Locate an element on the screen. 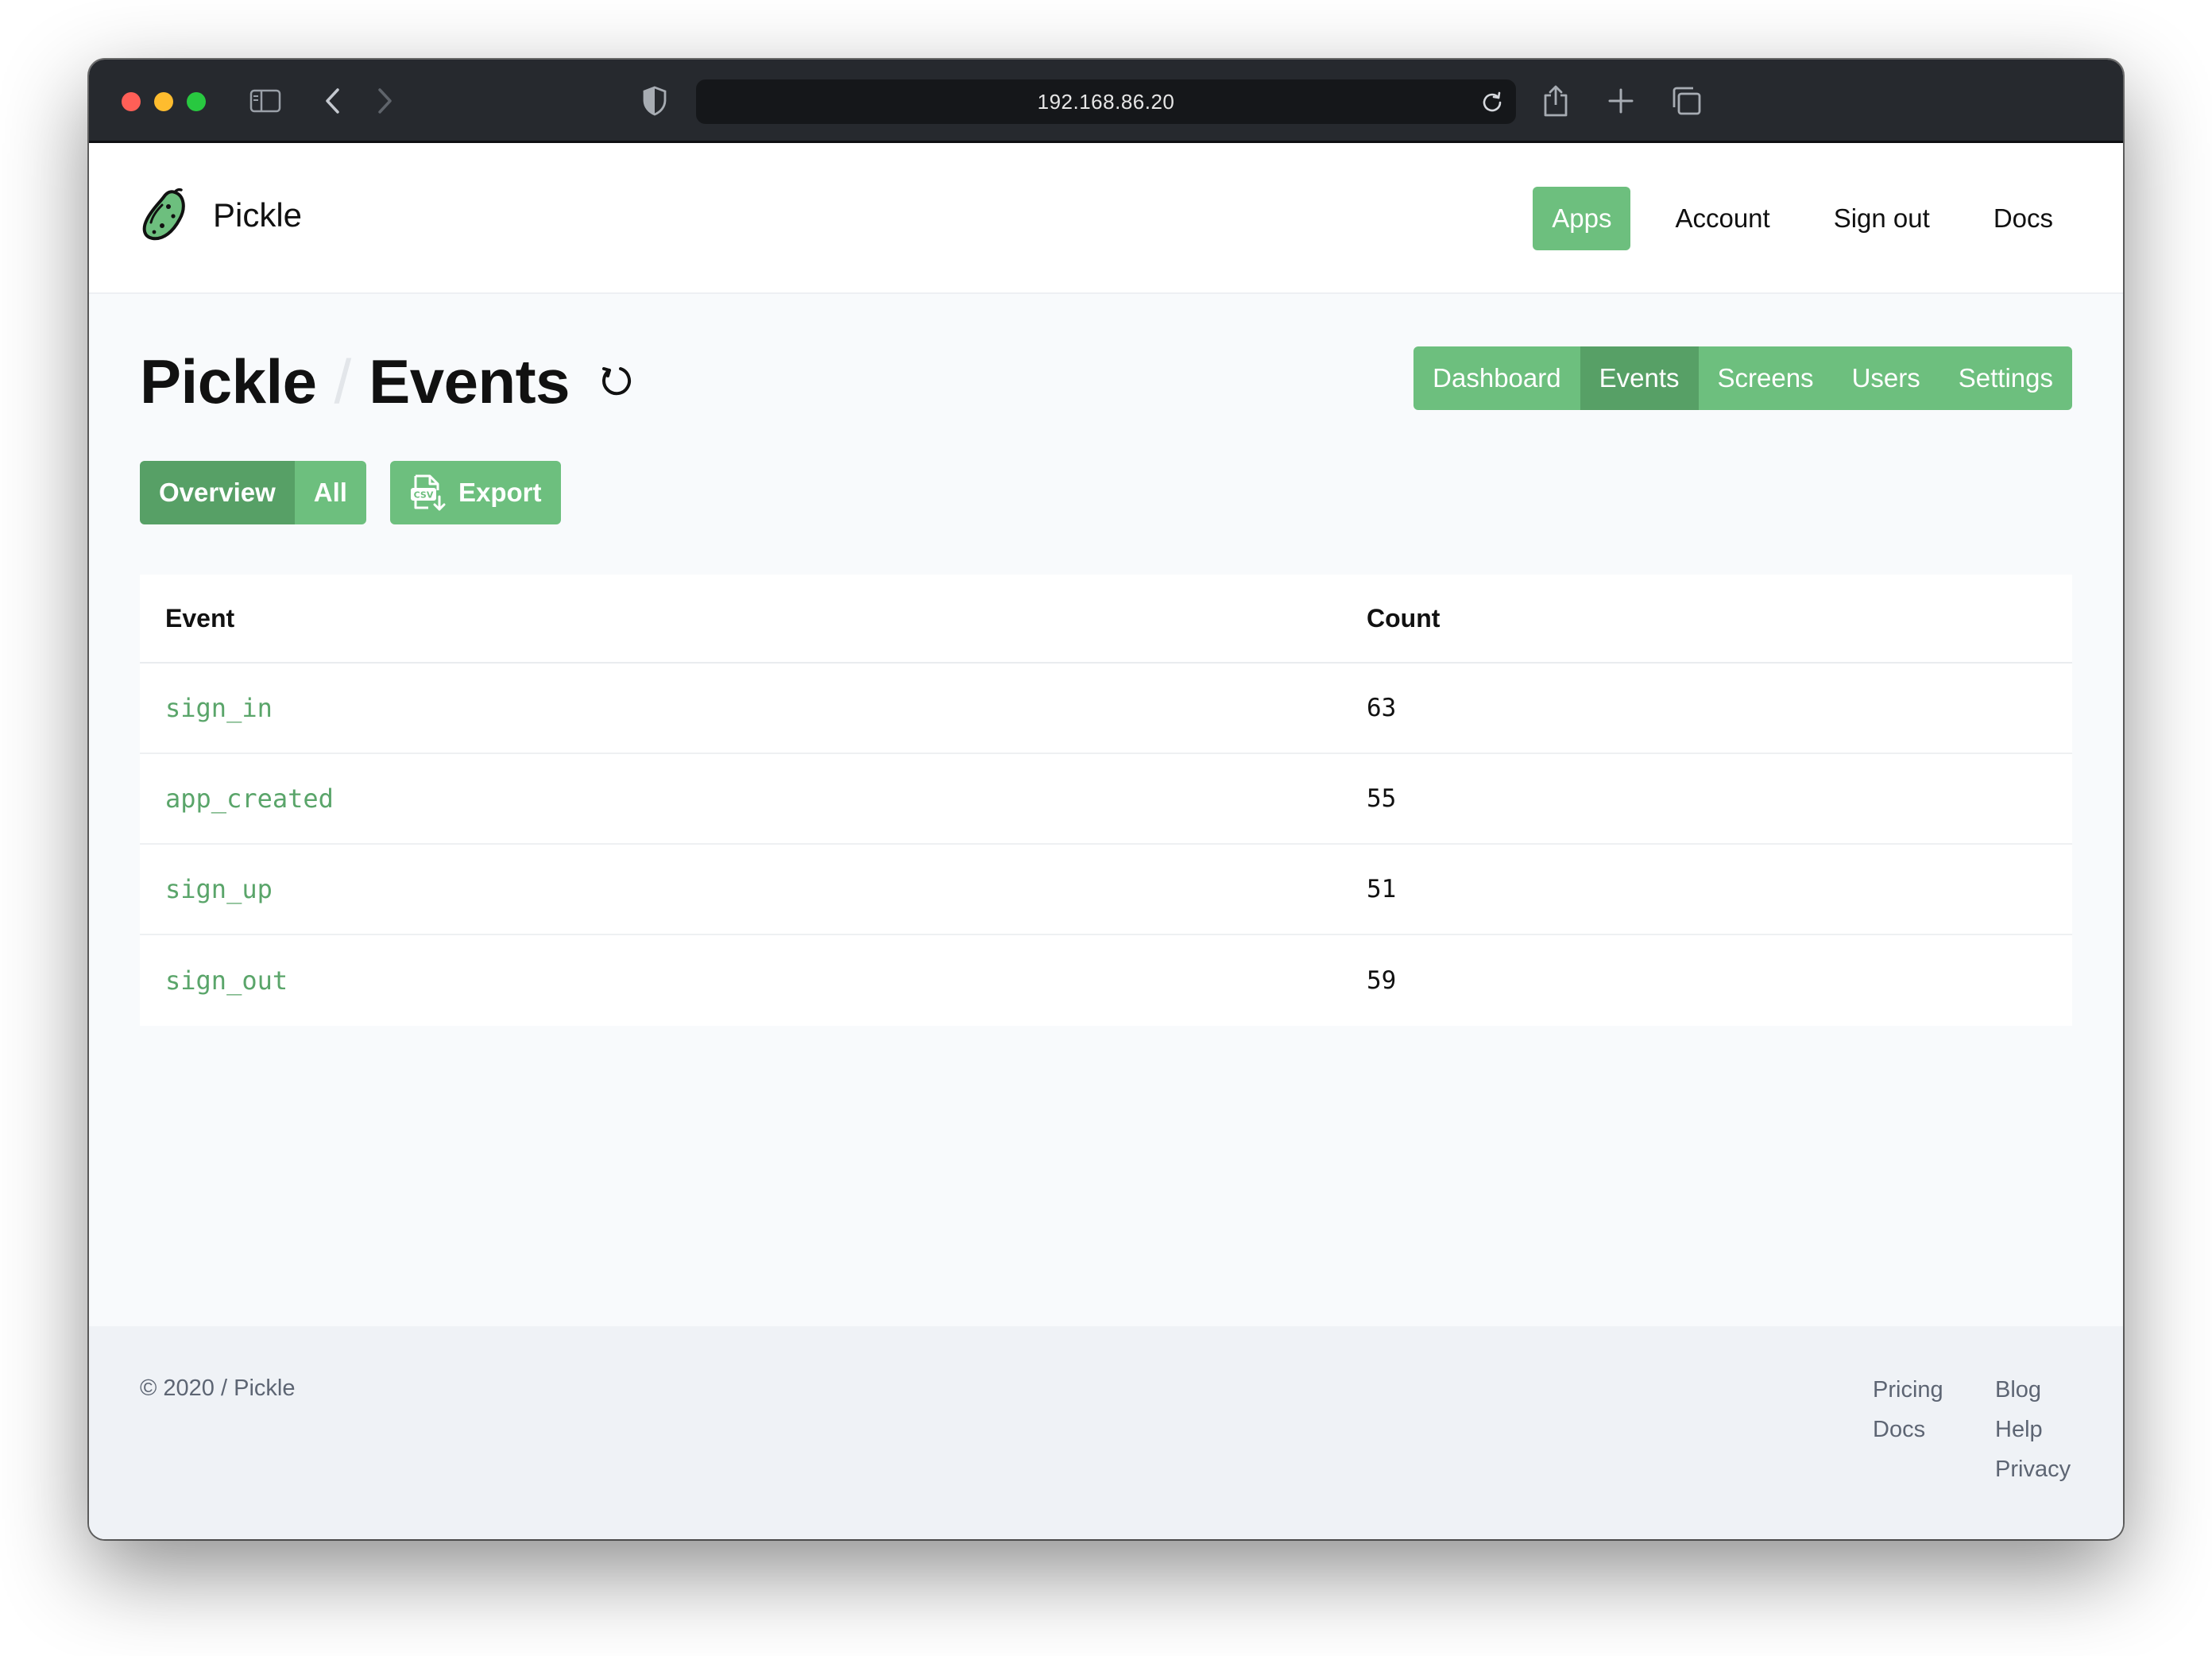 The height and width of the screenshot is (1656, 2212). close-window-button is located at coordinates (131, 101).